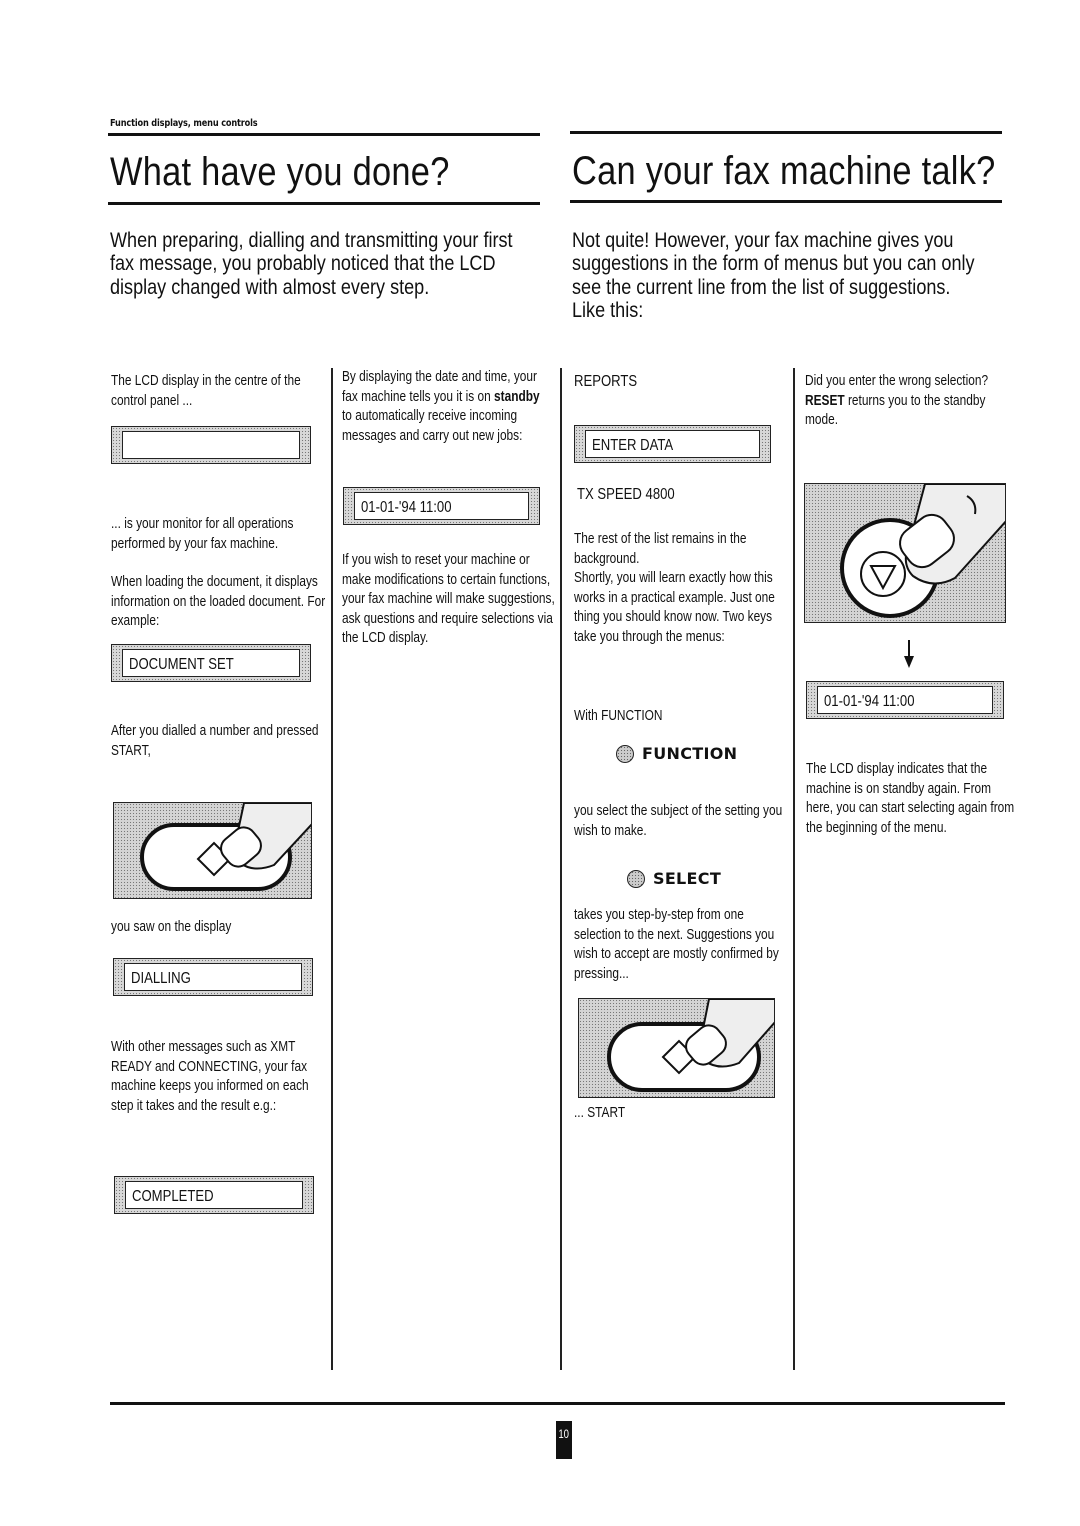 The image size is (1080, 1526). I want to click on lcd-display-datetime: 01-01-'94 11:00, so click(441, 506).